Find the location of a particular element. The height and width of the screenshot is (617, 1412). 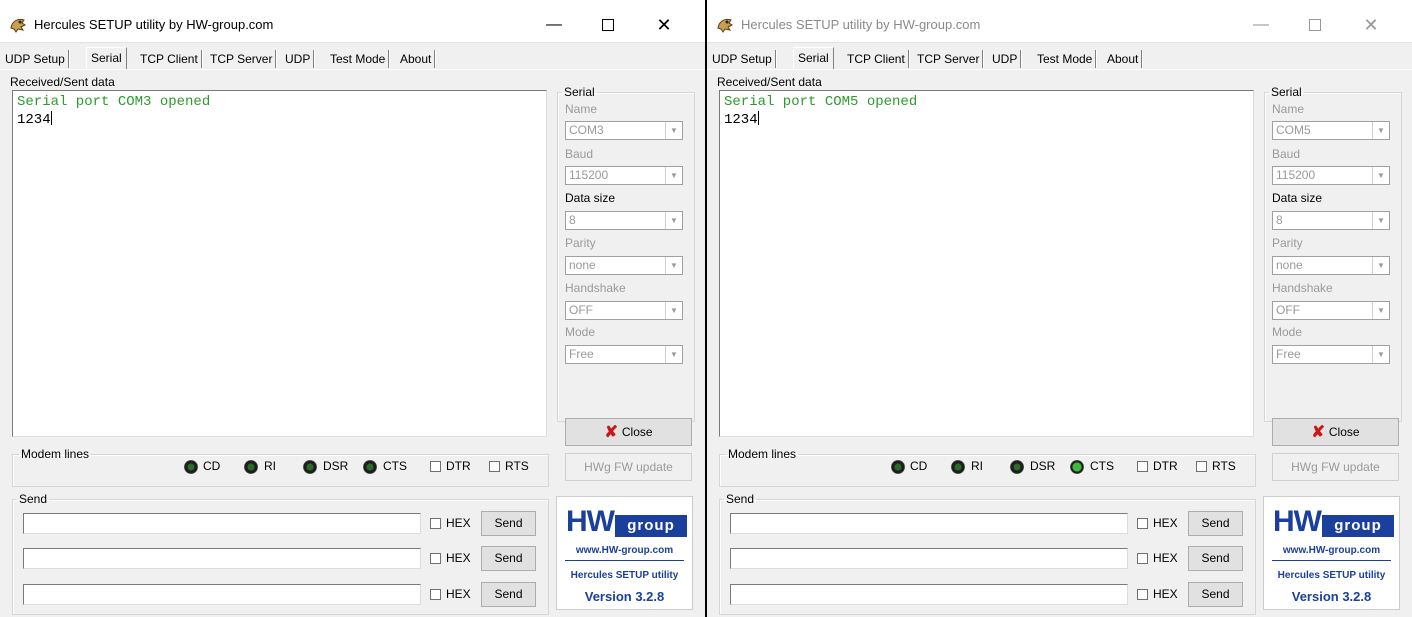

handshake-label: Handshake is located at coordinates (1302, 288).